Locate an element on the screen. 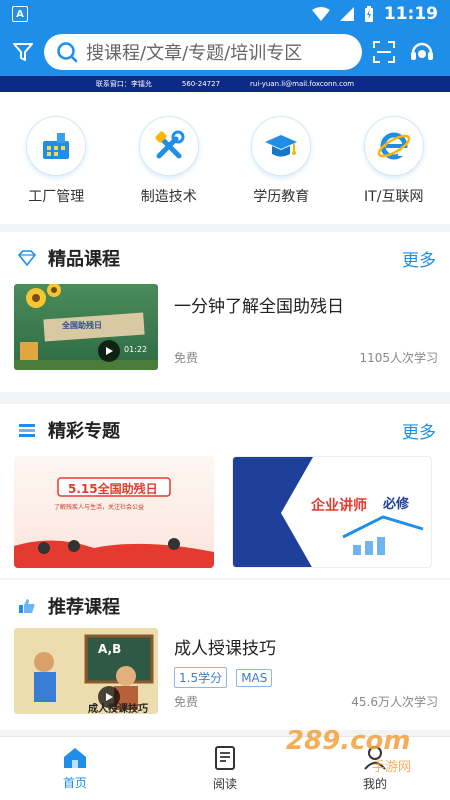  scan-icon is located at coordinates (384, 52).